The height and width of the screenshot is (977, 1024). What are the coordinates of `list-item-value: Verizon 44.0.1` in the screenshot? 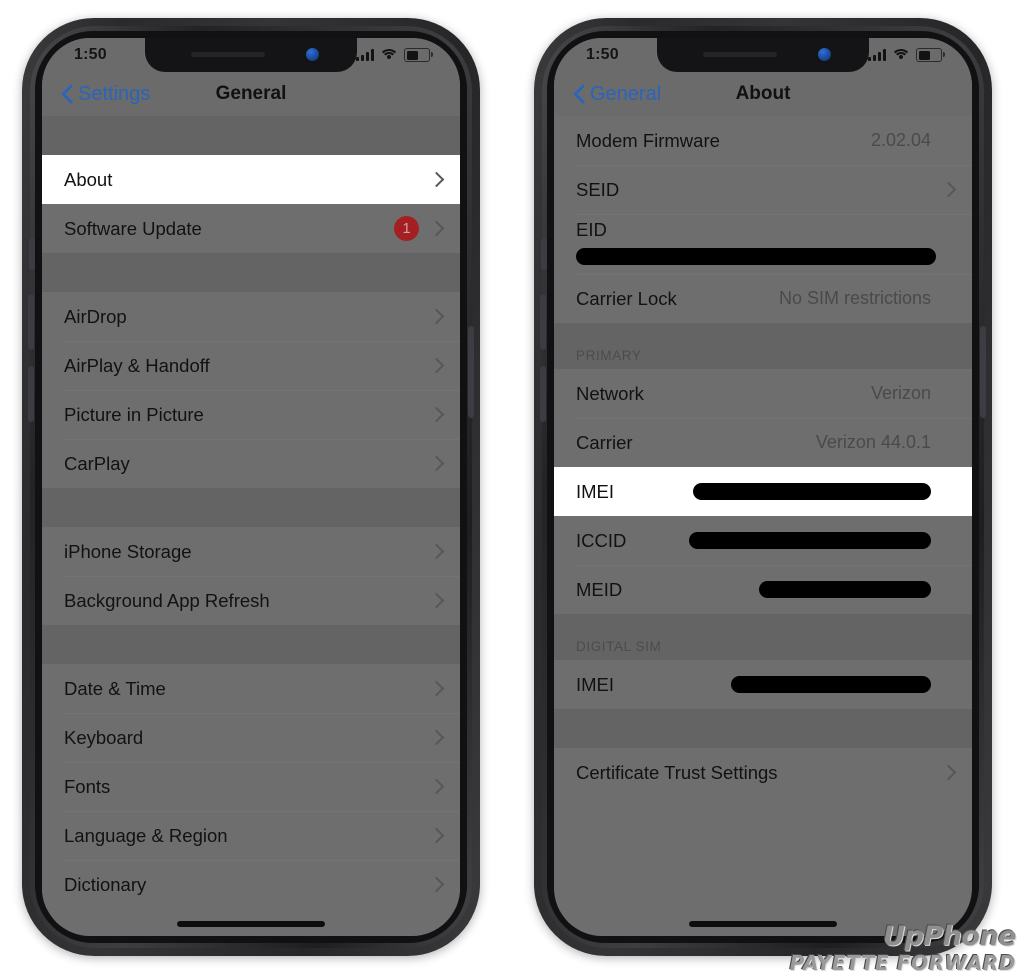 It's located at (873, 442).